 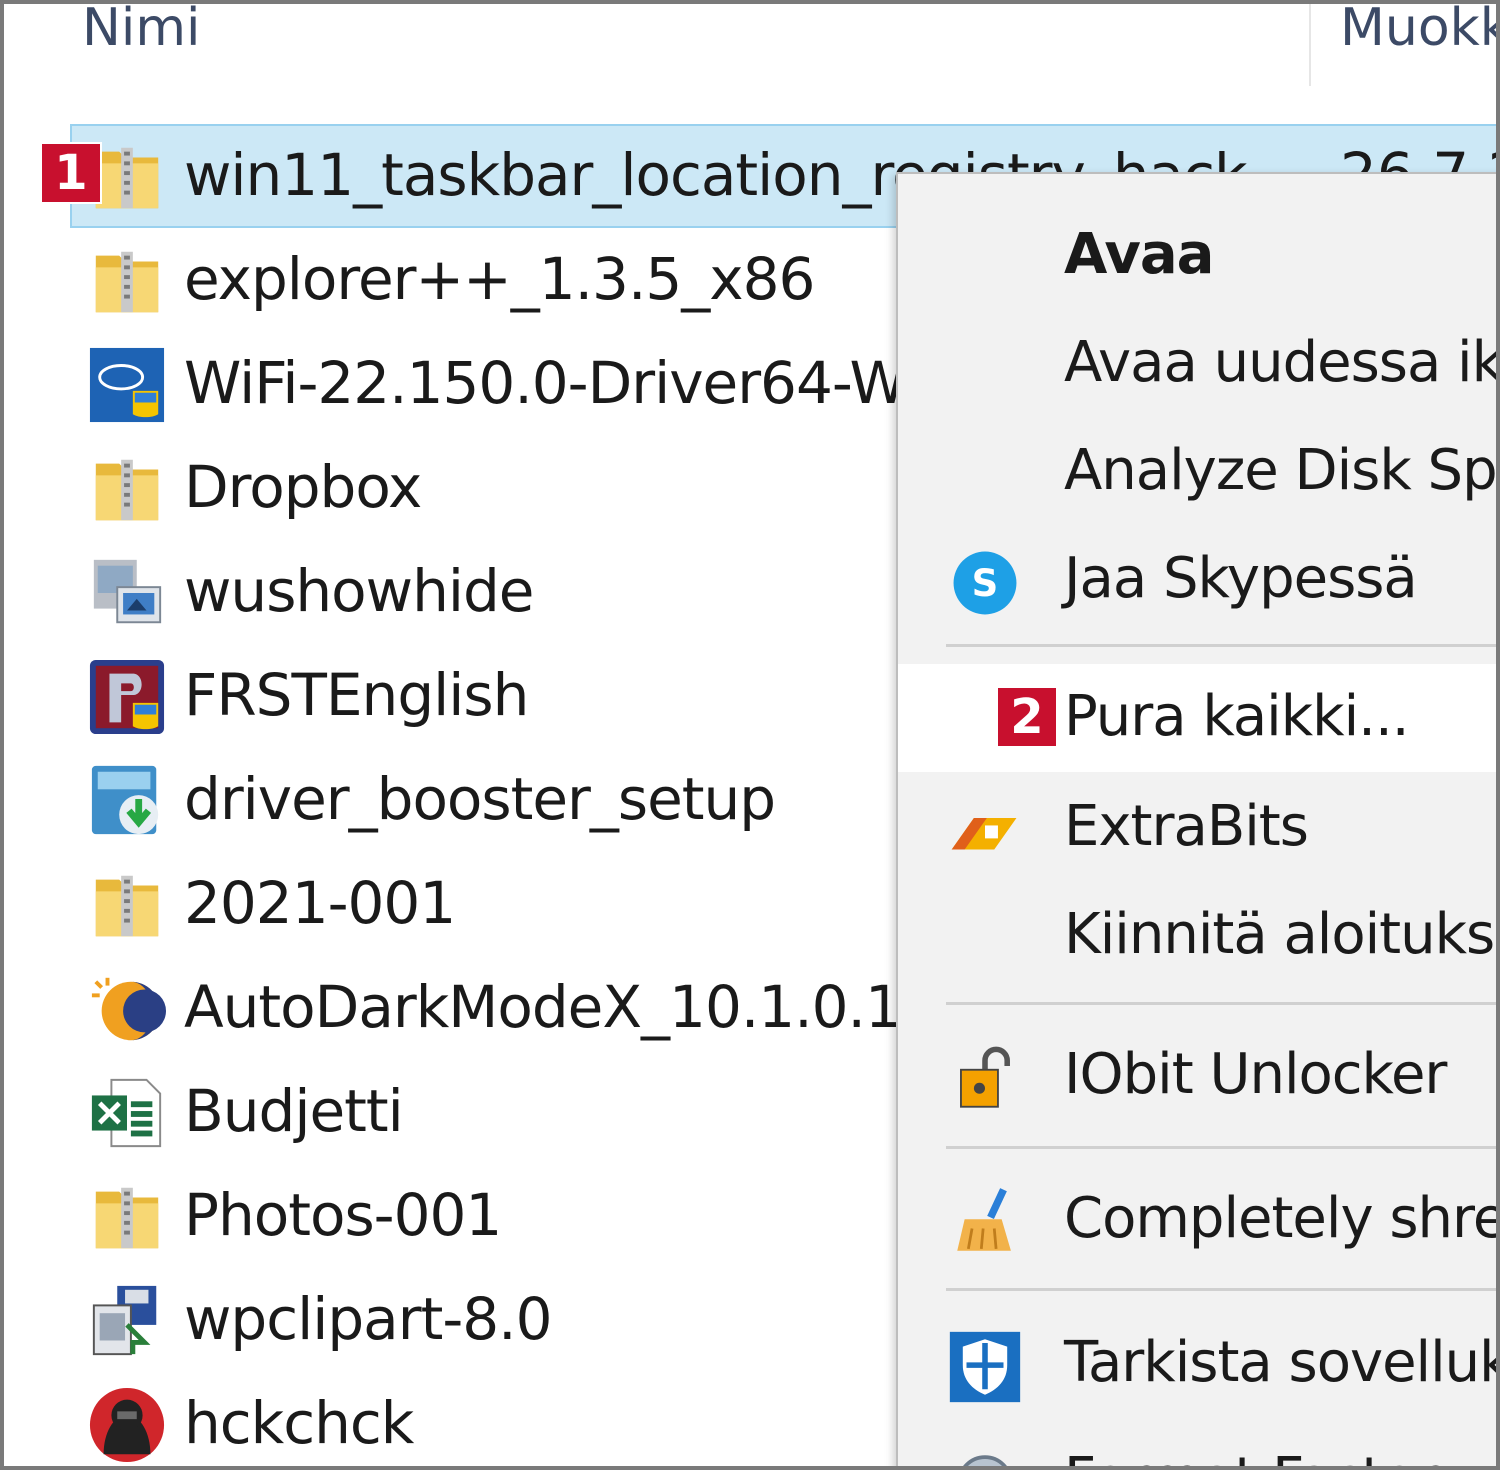 What do you see at coordinates (294, 1111) in the screenshot?
I see `file-name: Budjetti` at bounding box center [294, 1111].